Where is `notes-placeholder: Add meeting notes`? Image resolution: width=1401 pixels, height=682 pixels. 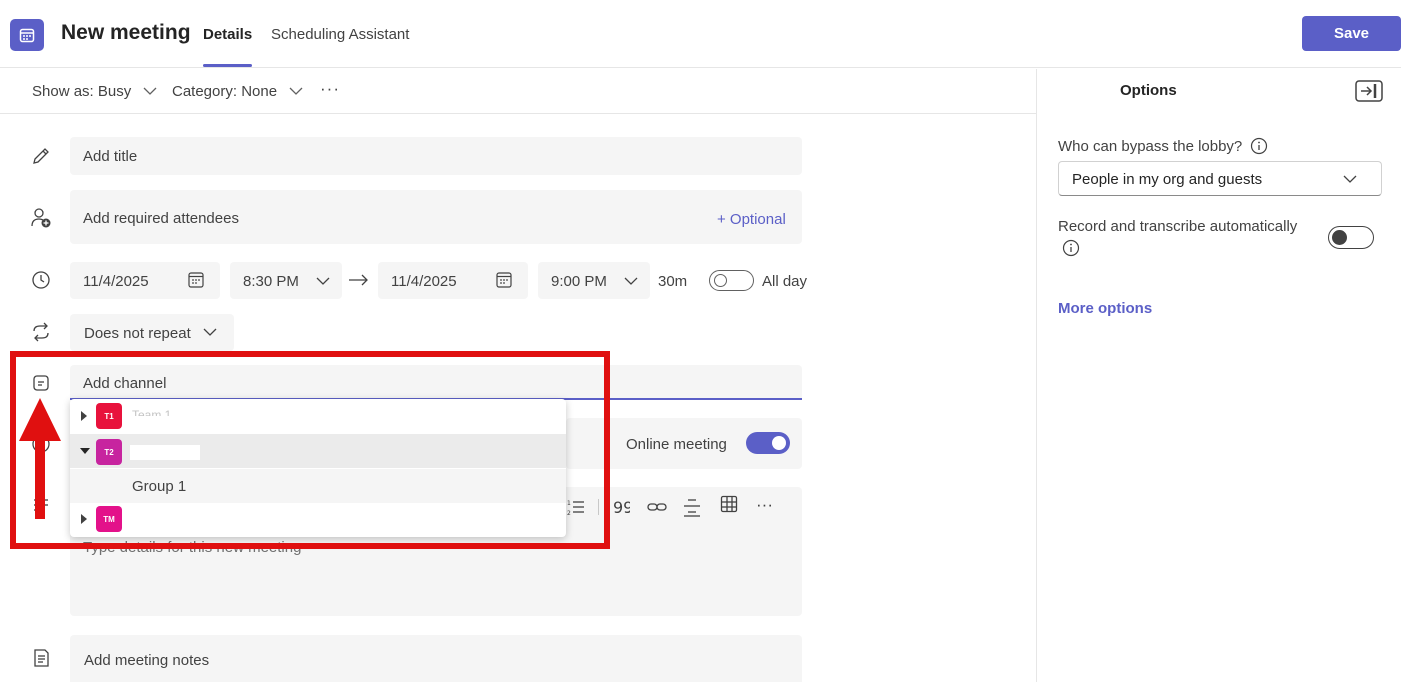
notes-placeholder: Add meeting notes is located at coordinates (147, 660).